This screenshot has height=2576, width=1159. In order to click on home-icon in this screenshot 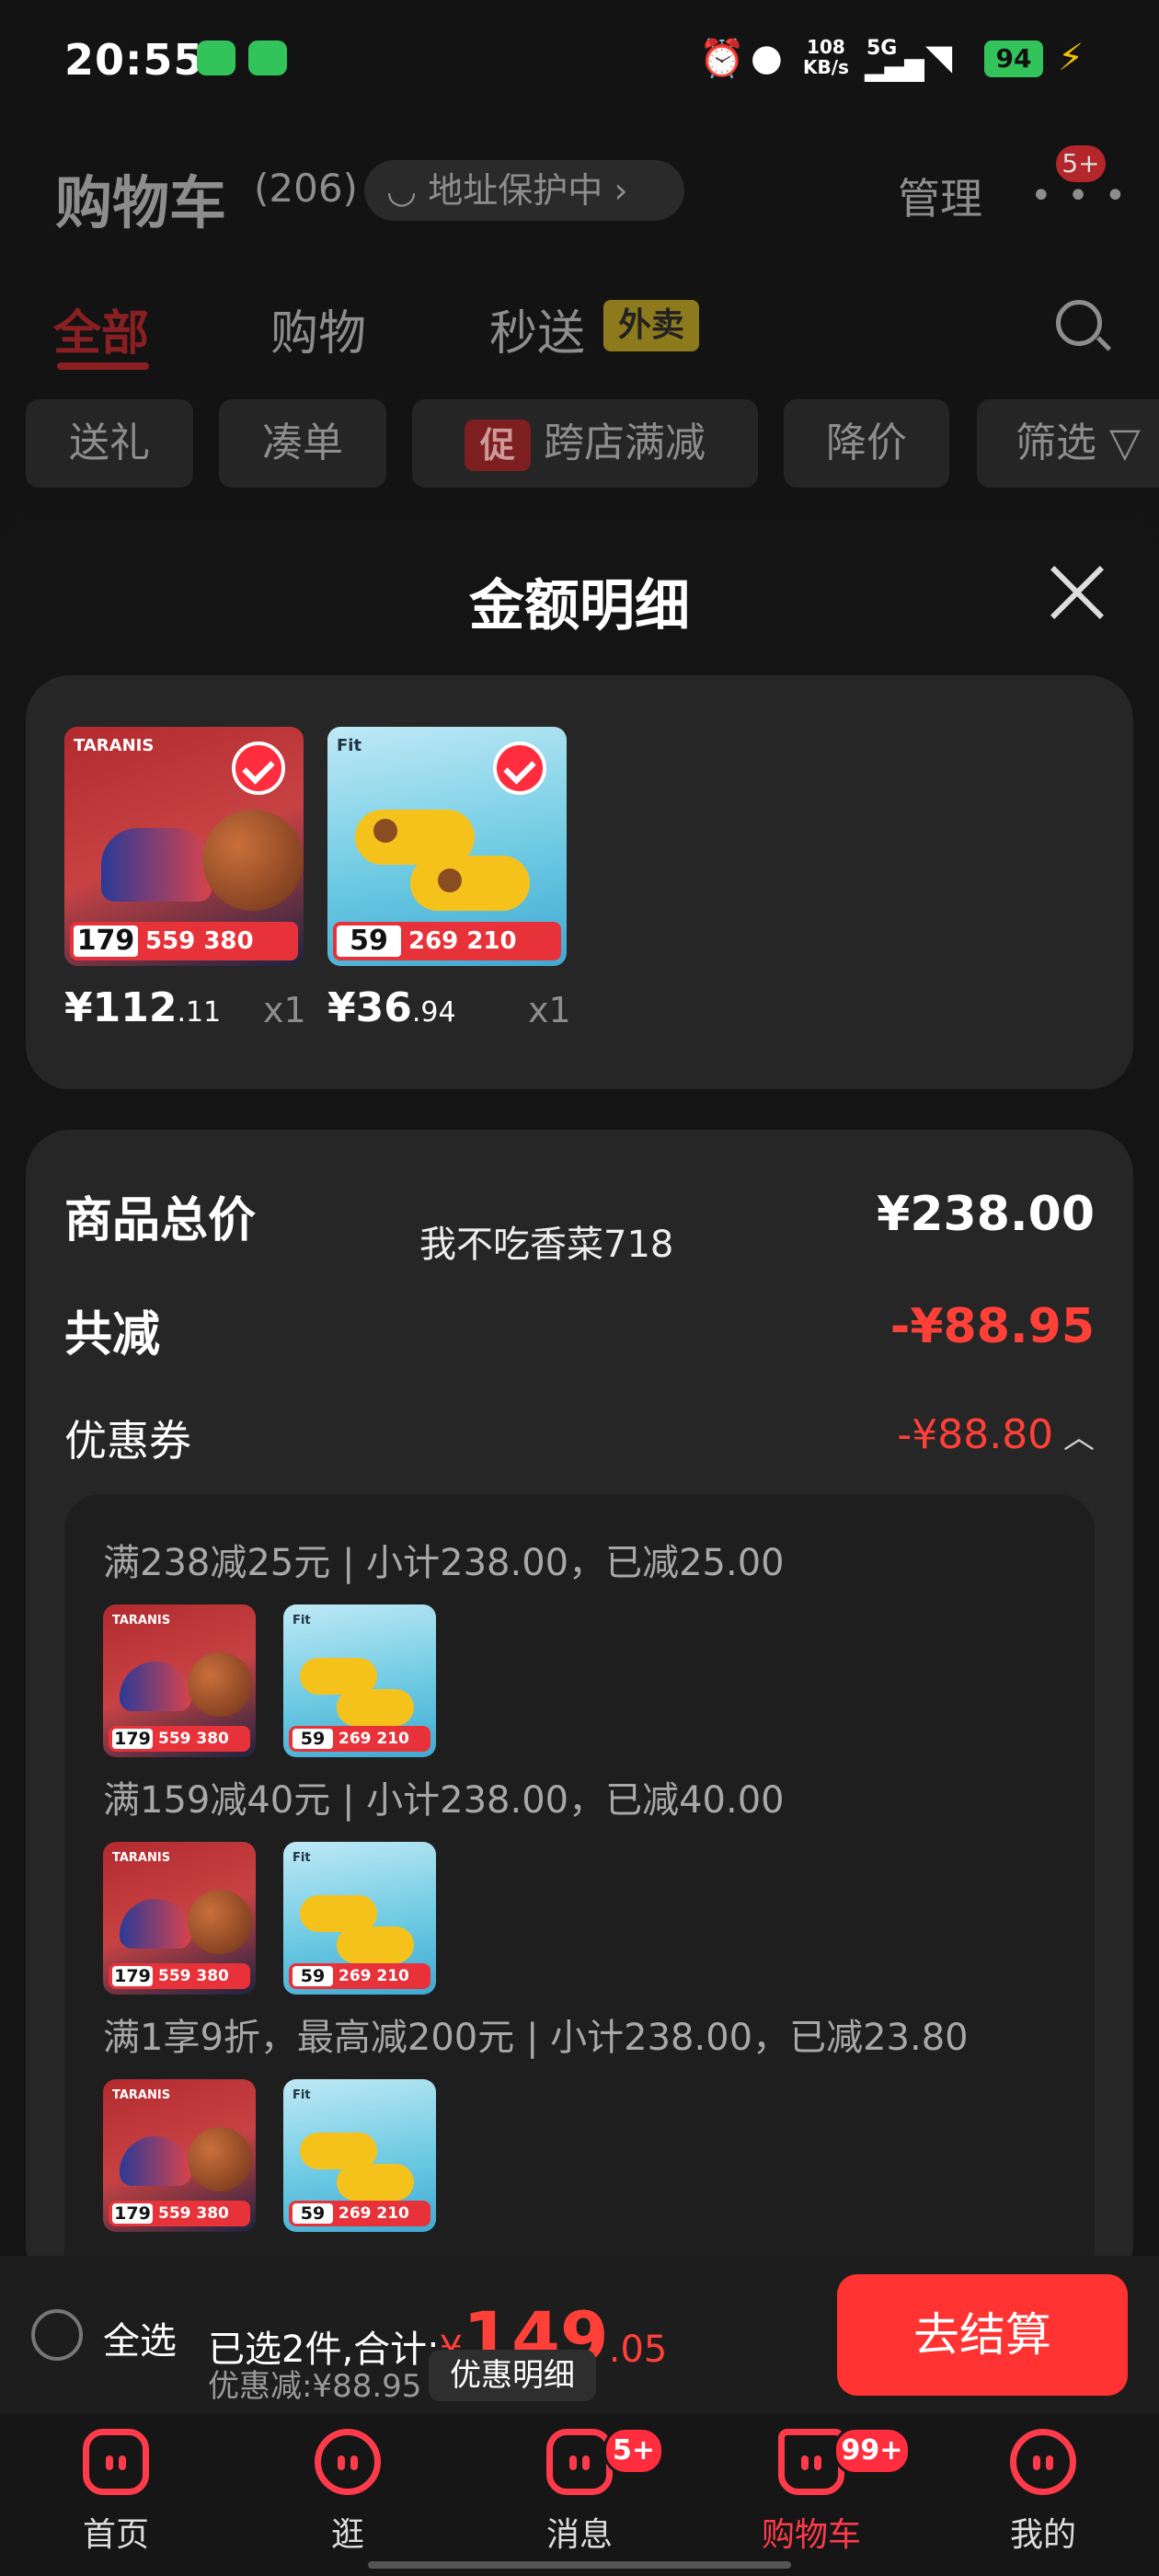, I will do `click(116, 2462)`.